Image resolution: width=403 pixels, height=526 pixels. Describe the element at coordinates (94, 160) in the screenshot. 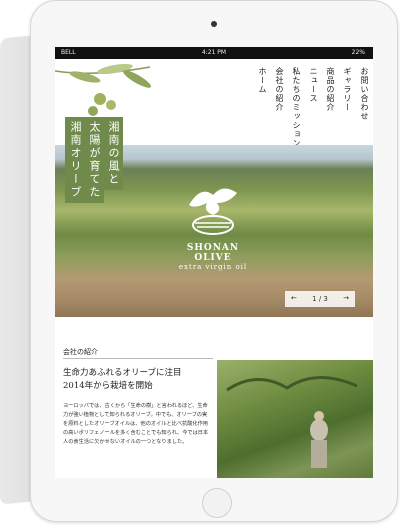

I see `tagline-line-2: 太陽が育てた` at that location.